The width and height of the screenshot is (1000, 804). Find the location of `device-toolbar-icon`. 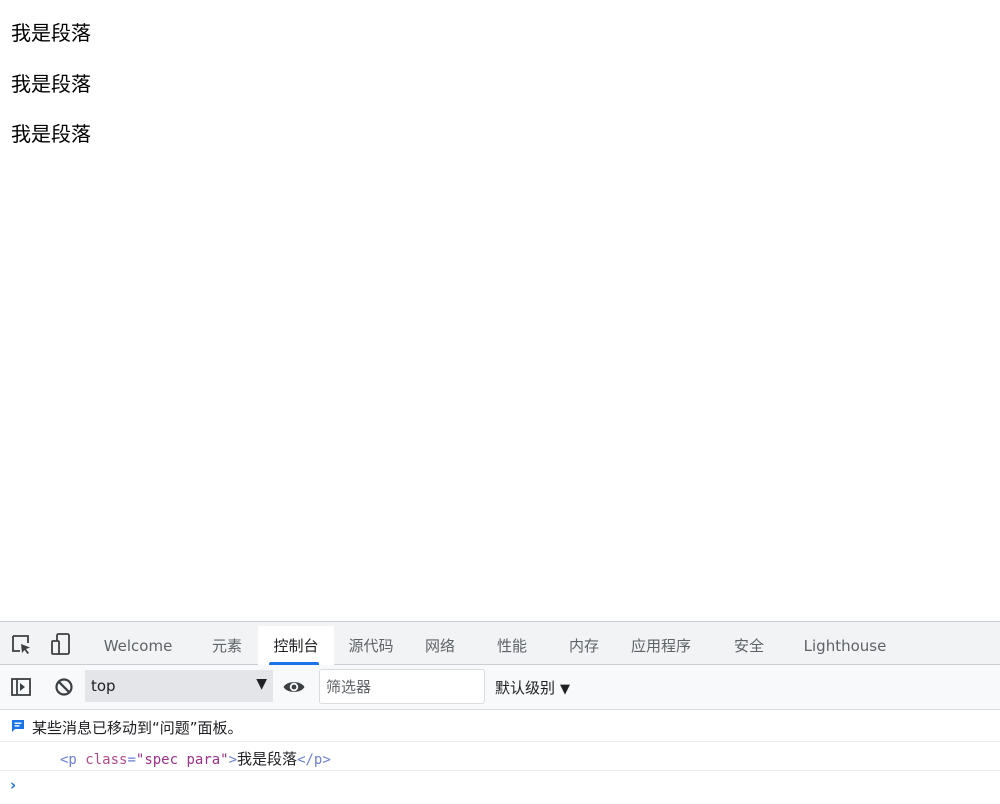

device-toolbar-icon is located at coordinates (61, 644).